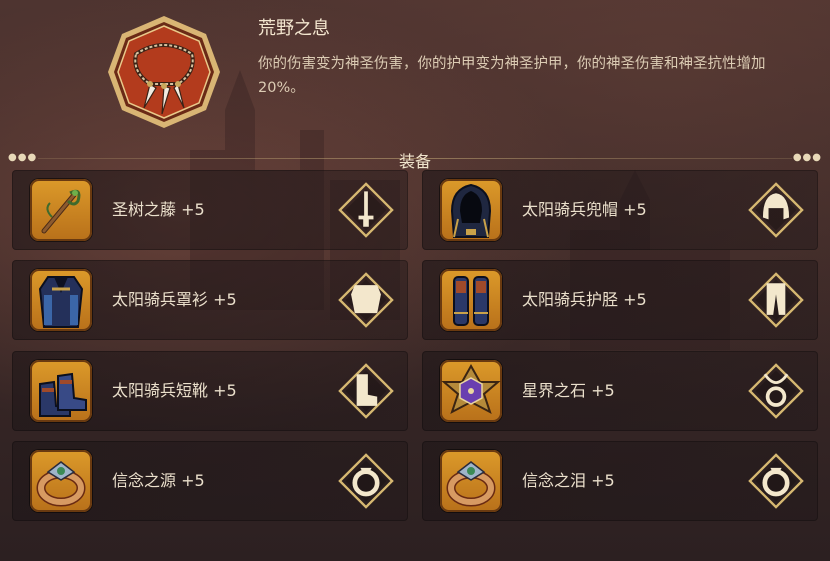 The width and height of the screenshot is (830, 561). Describe the element at coordinates (584, 209) in the screenshot. I see `equipment-name: 太阳骑兵兜帽 +5` at that location.